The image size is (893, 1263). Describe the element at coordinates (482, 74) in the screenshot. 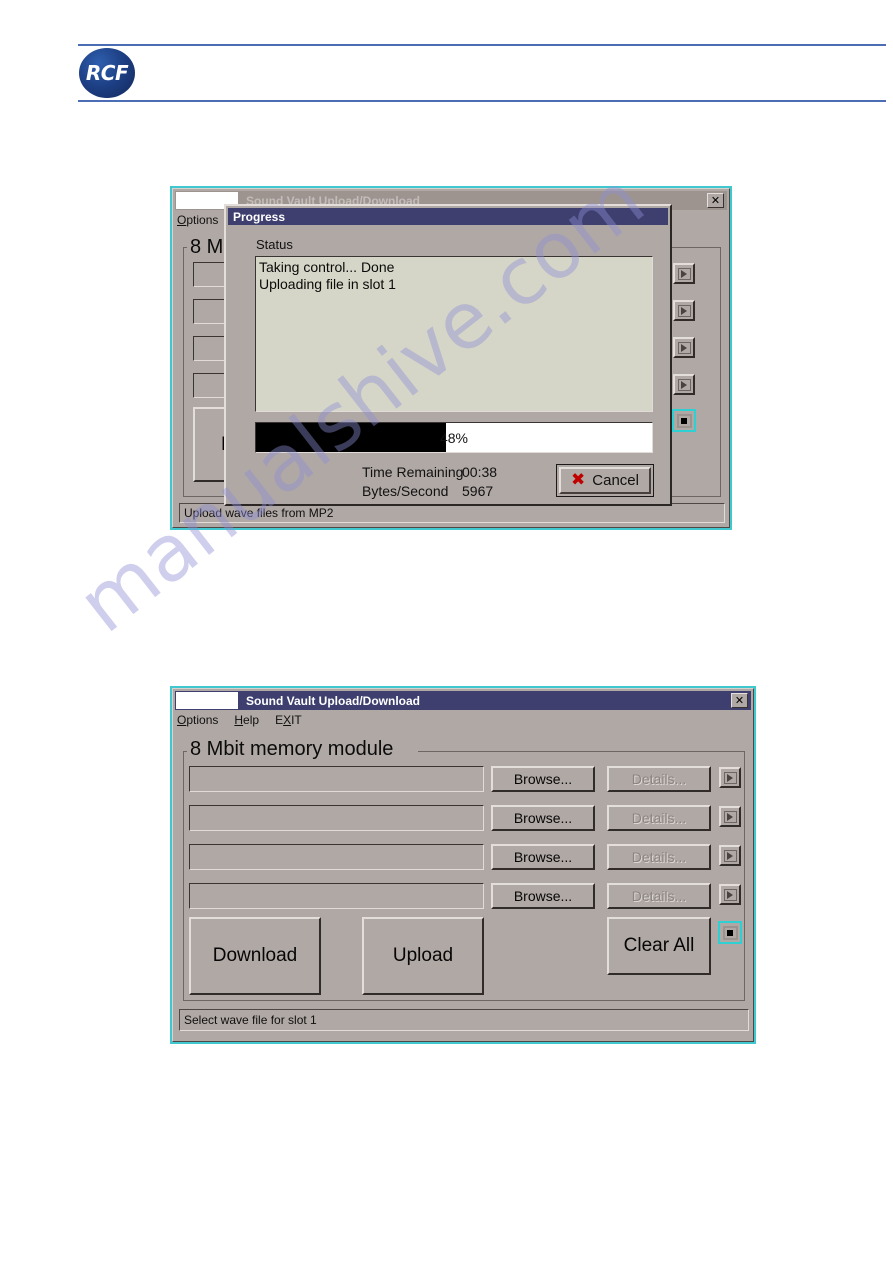

I see `page-header: RCF` at that location.